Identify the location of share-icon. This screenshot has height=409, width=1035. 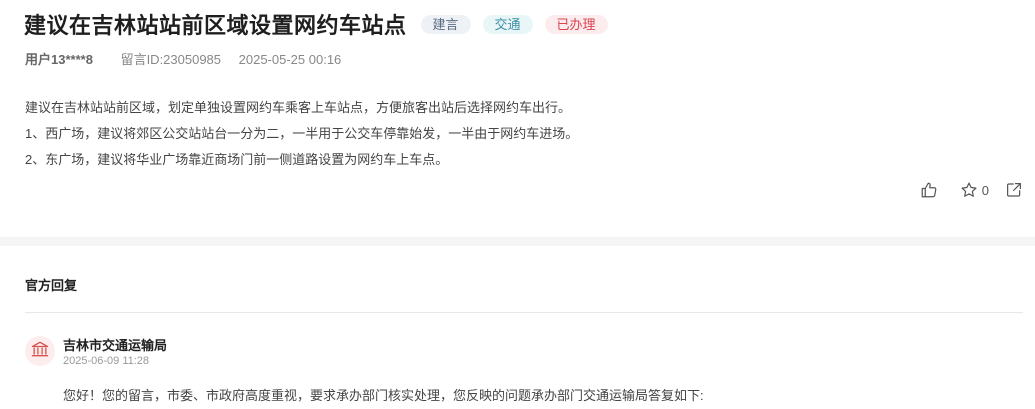
(1014, 190).